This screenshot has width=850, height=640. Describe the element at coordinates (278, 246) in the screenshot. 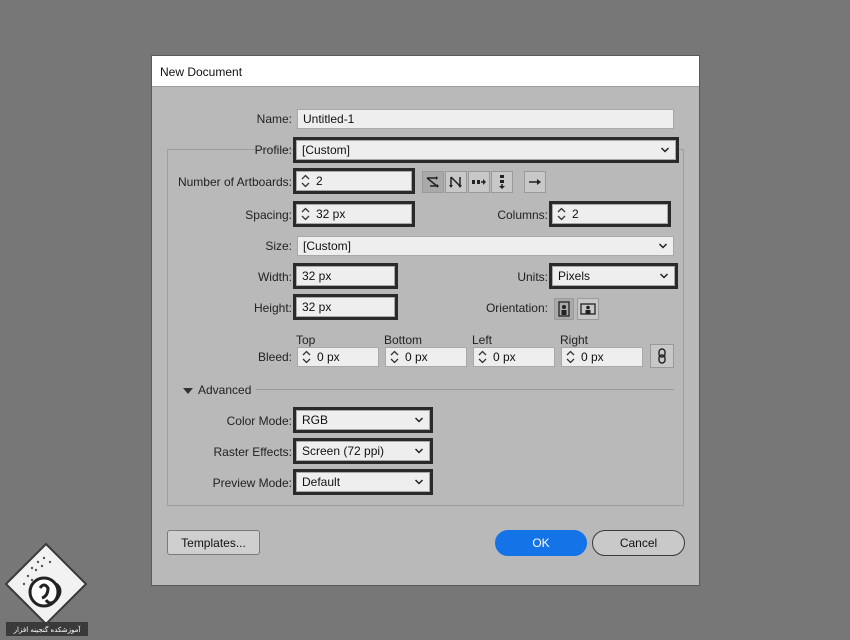

I see `size-label: Size:` at that location.